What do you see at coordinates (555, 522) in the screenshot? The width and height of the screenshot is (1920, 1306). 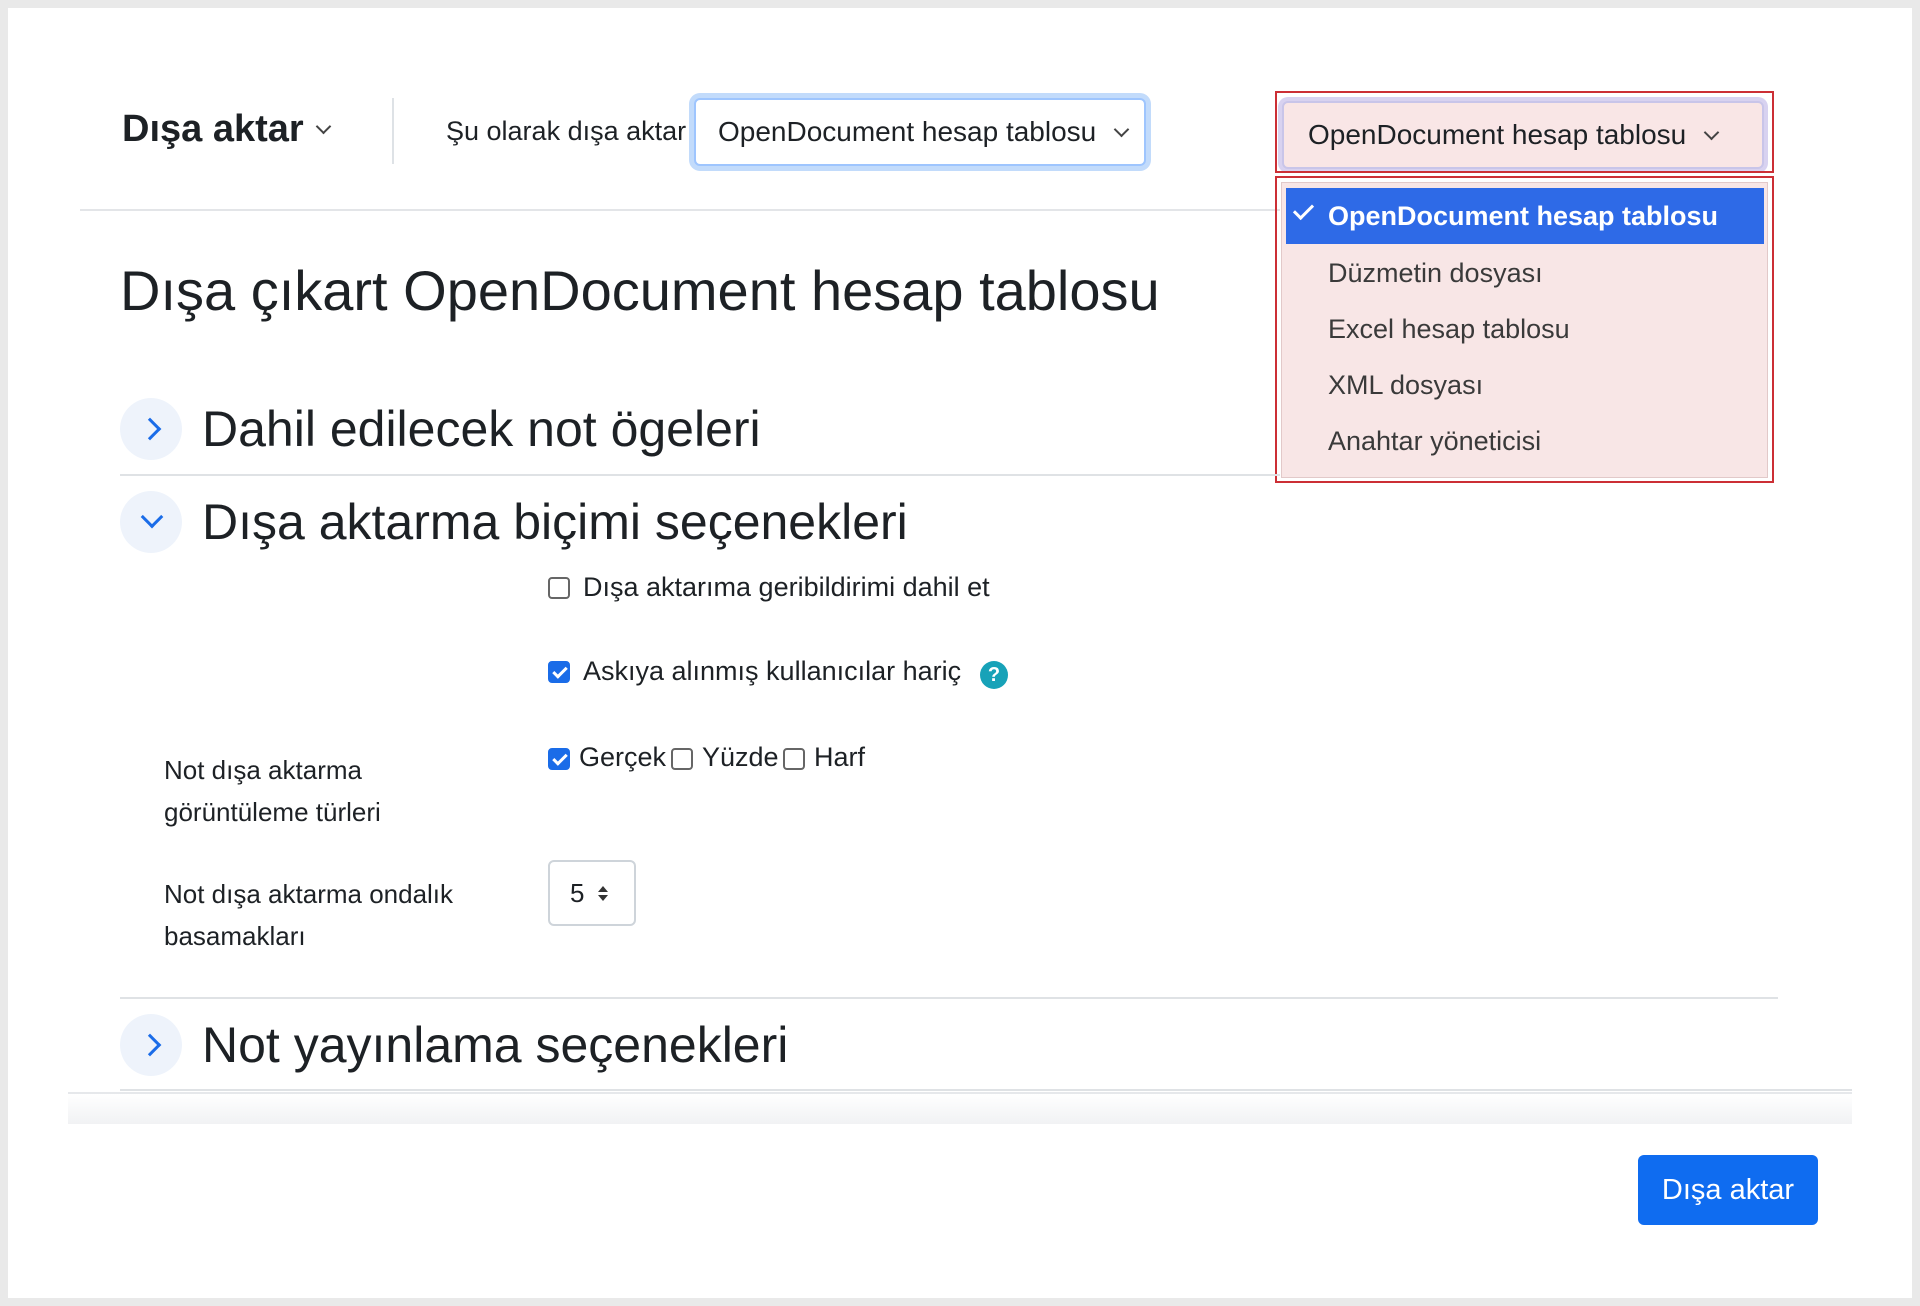 I see `section-title: Dışa aktarma biçimi seçenekleri` at bounding box center [555, 522].